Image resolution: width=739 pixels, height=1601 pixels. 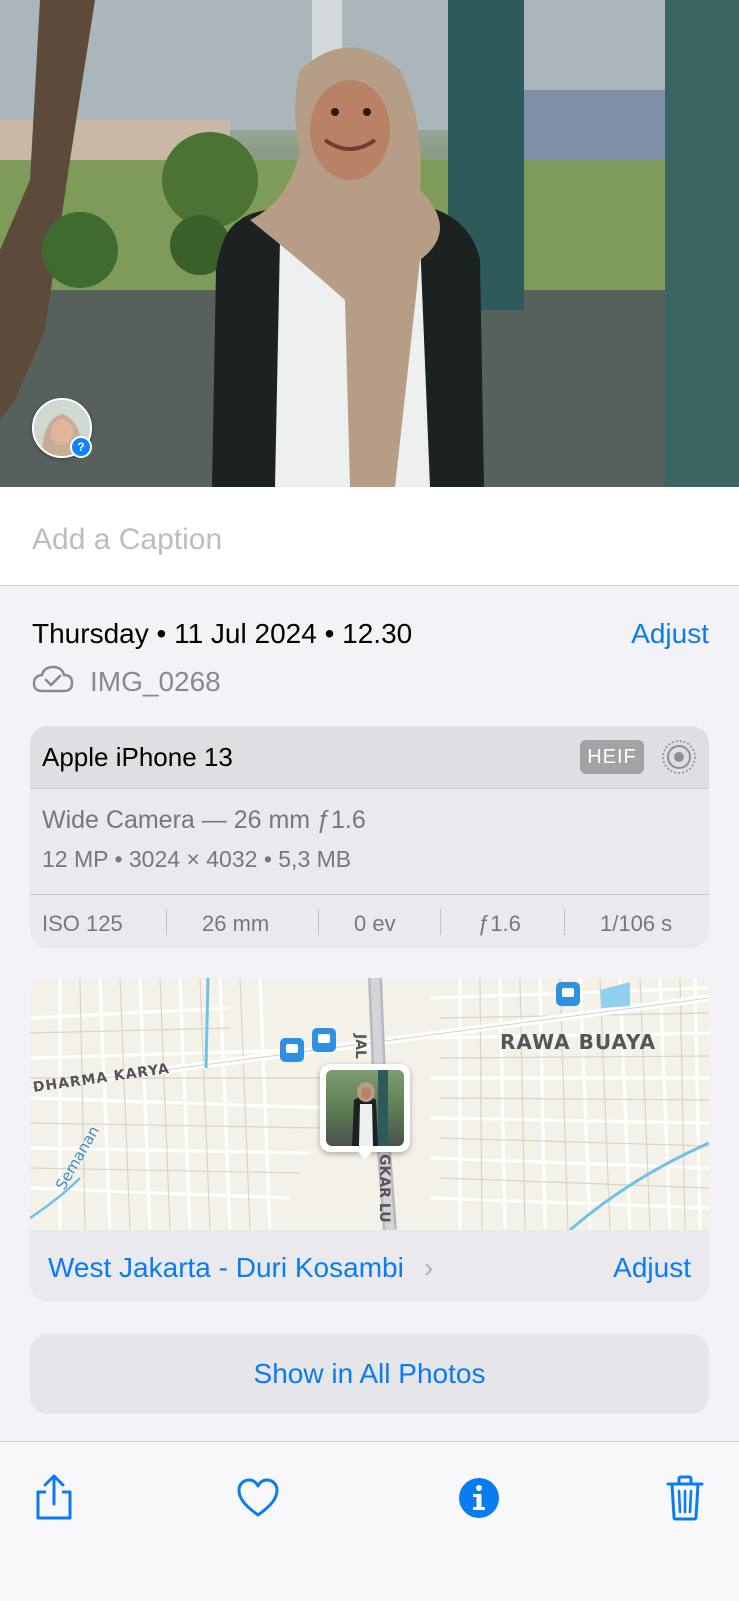 I want to click on photo-location-pin, so click(x=365, y=1112).